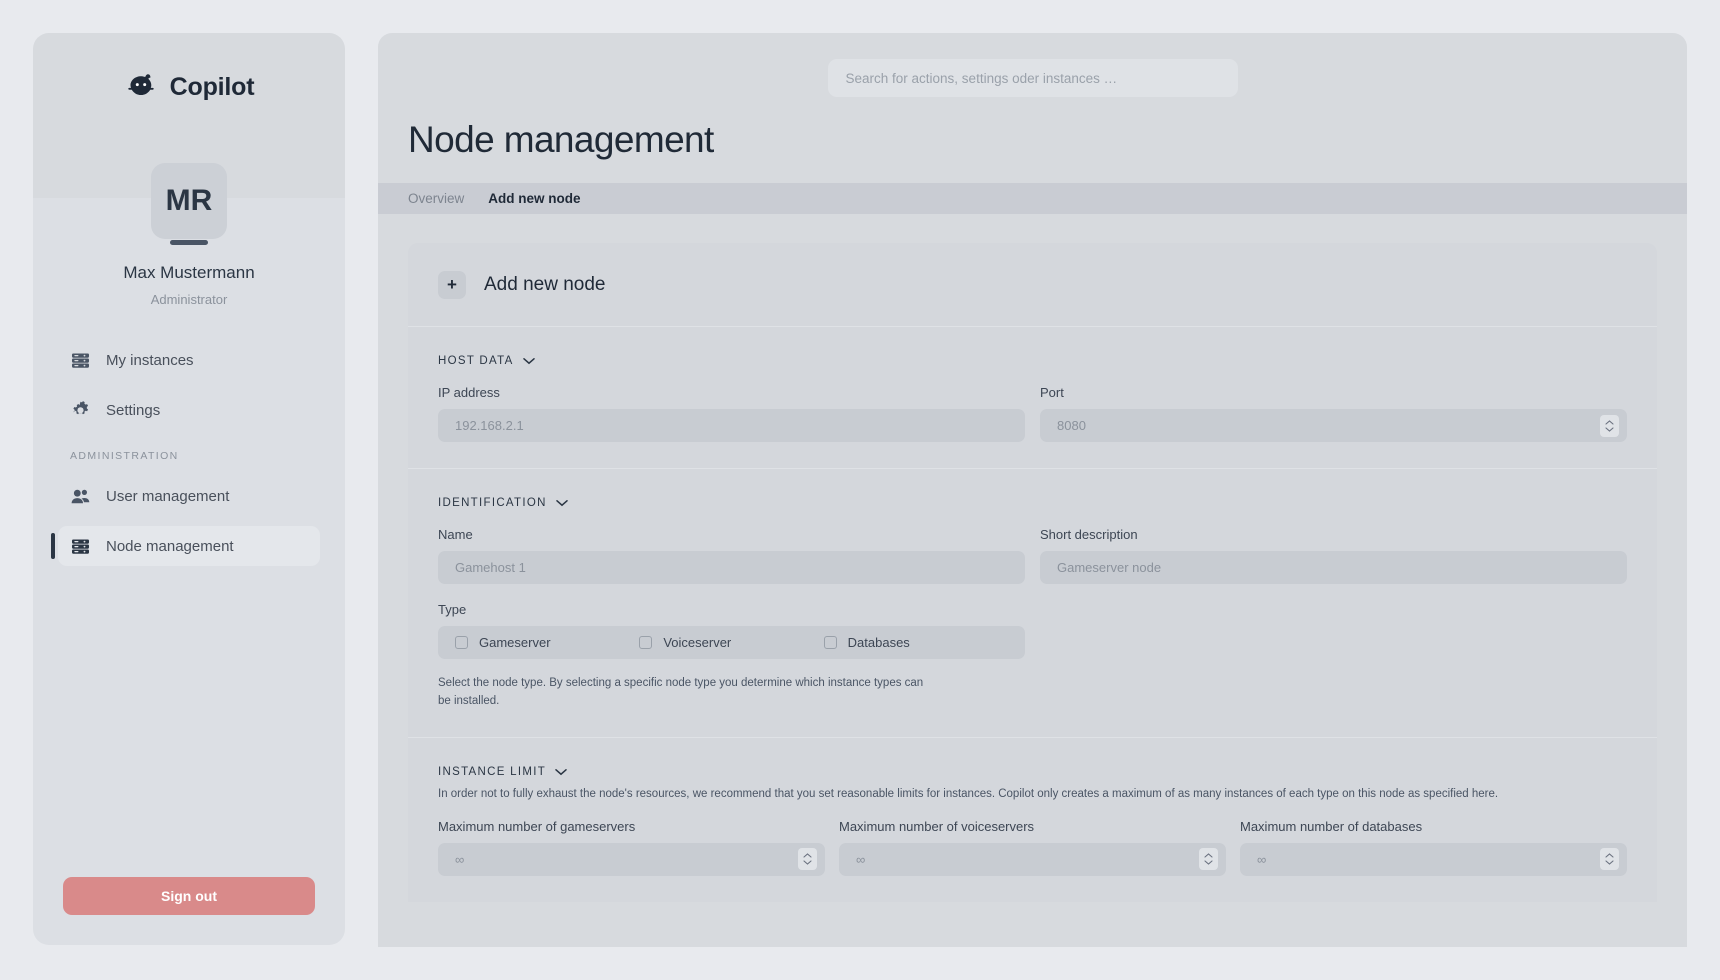 Image resolution: width=1720 pixels, height=980 pixels. I want to click on checkbox-label: Voiceserver, so click(697, 642).